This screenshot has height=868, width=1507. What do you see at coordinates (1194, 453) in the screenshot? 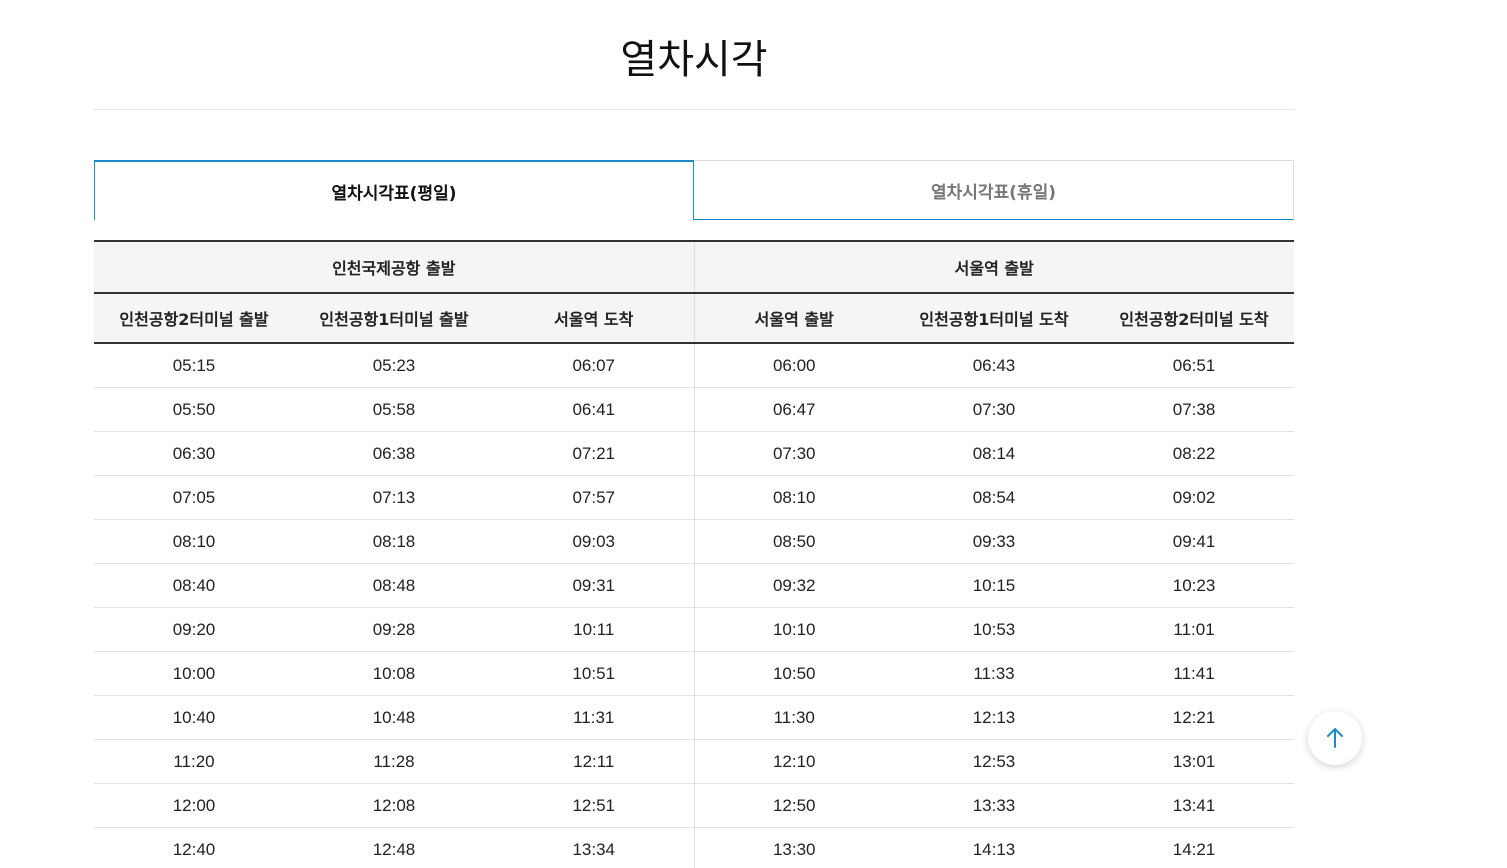
I see `time-cell: 08:22` at bounding box center [1194, 453].